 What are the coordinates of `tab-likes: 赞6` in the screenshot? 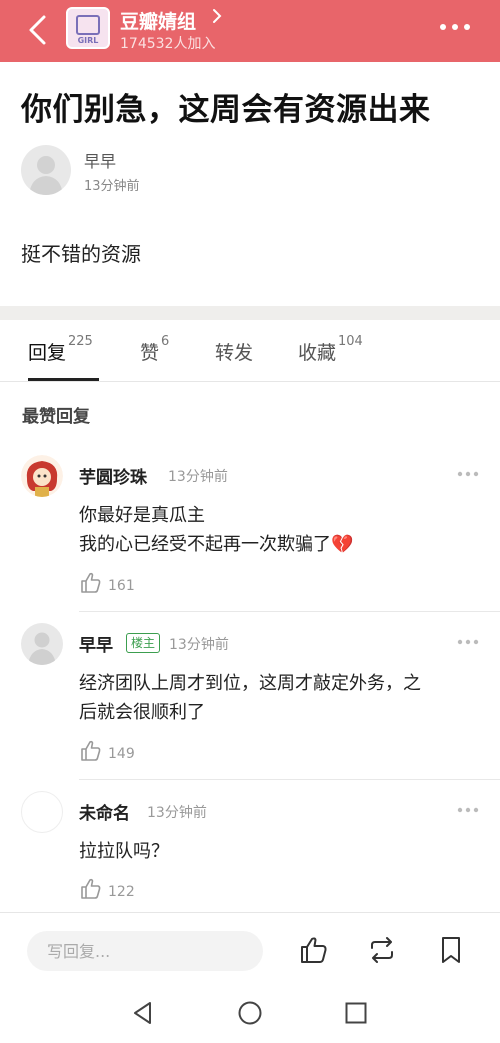 It's located at (154, 349).